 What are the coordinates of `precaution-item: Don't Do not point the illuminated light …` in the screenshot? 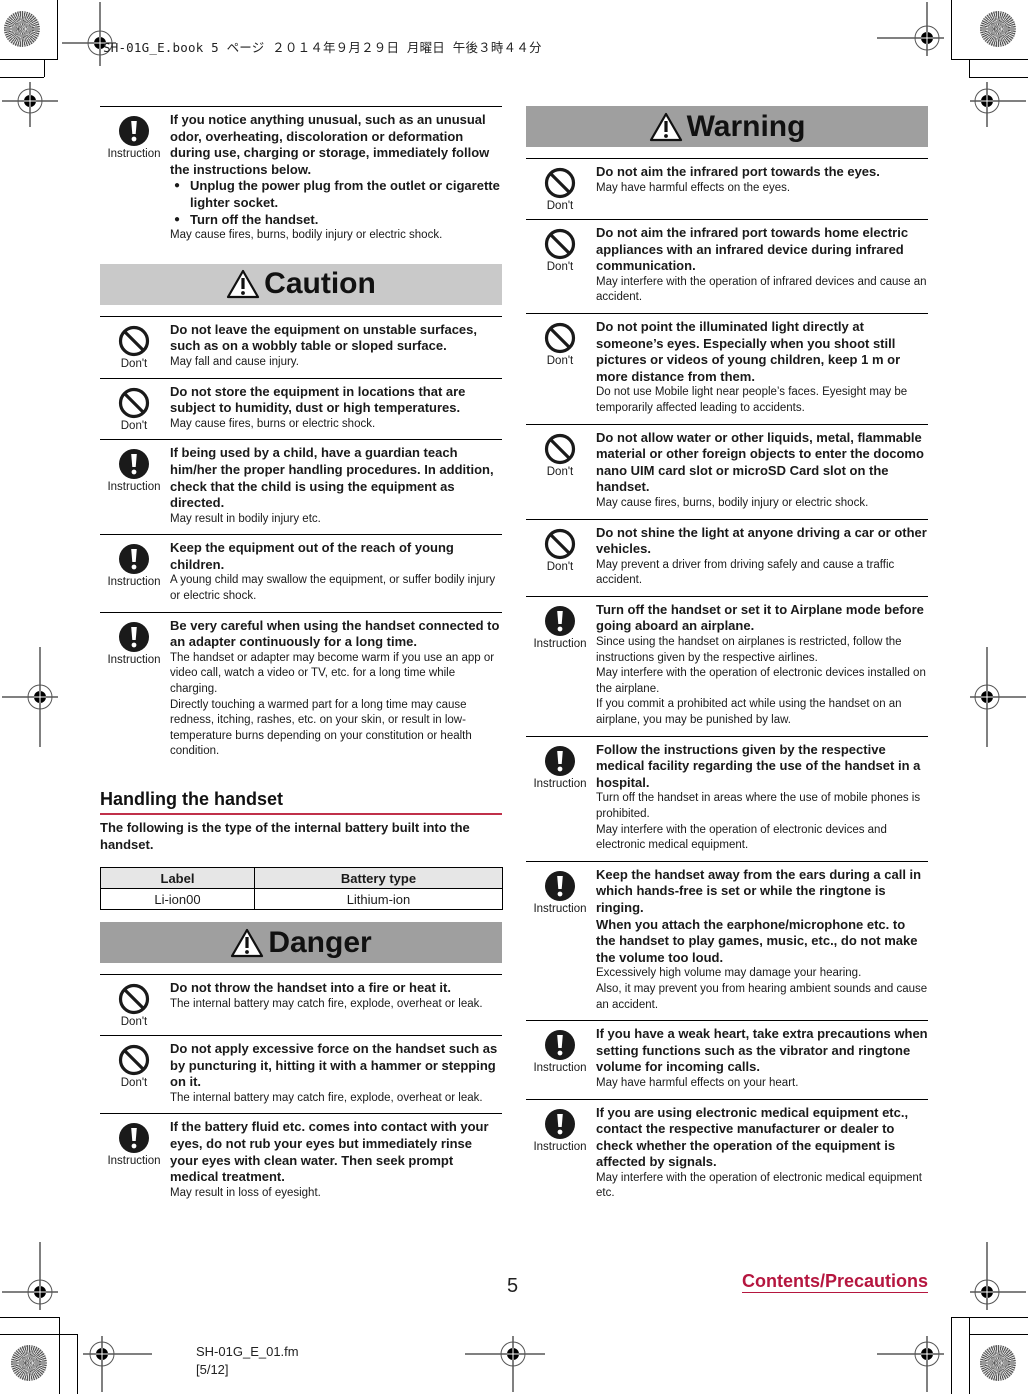 It's located at (727, 368).